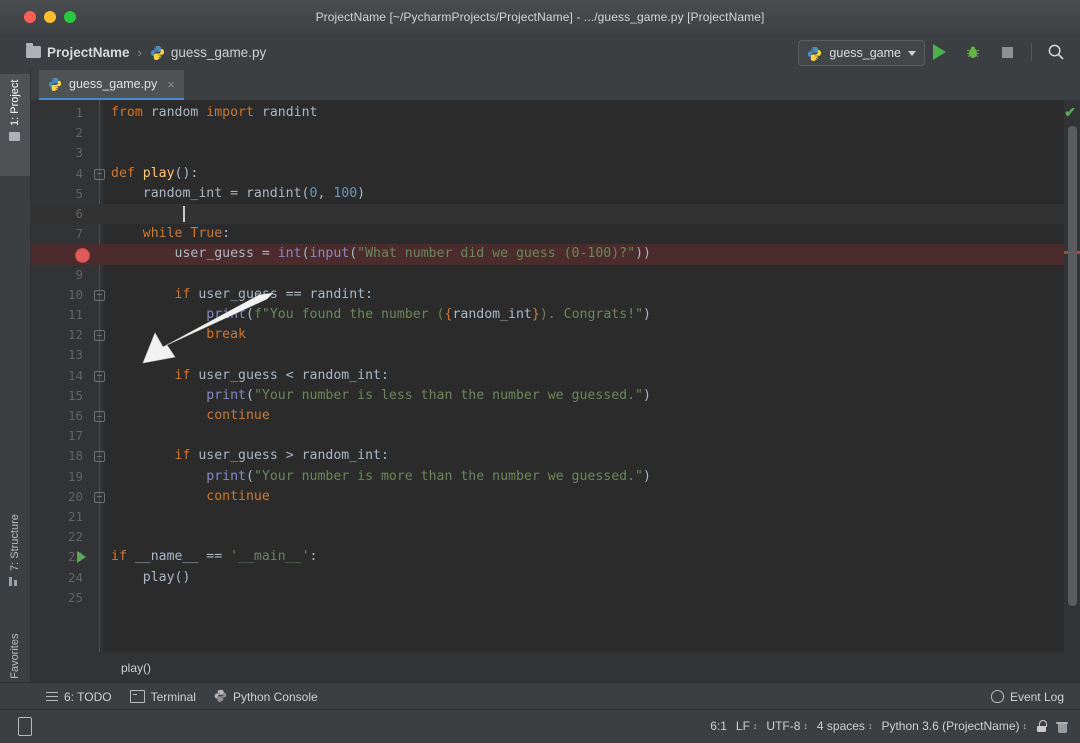  I want to click on sidebar-item-project-label: 1: Project, so click(15, 103).